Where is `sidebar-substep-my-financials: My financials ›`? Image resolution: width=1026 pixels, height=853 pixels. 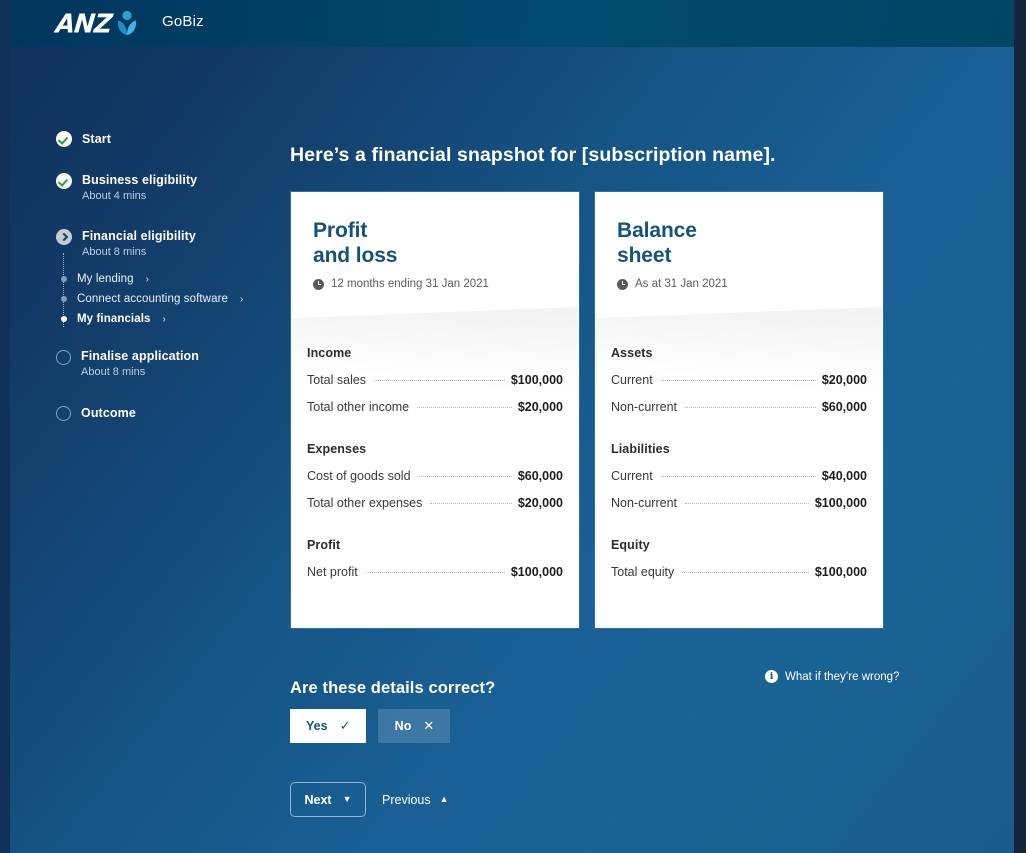
sidebar-substep-my-financials: My financials › is located at coordinates (166, 319).